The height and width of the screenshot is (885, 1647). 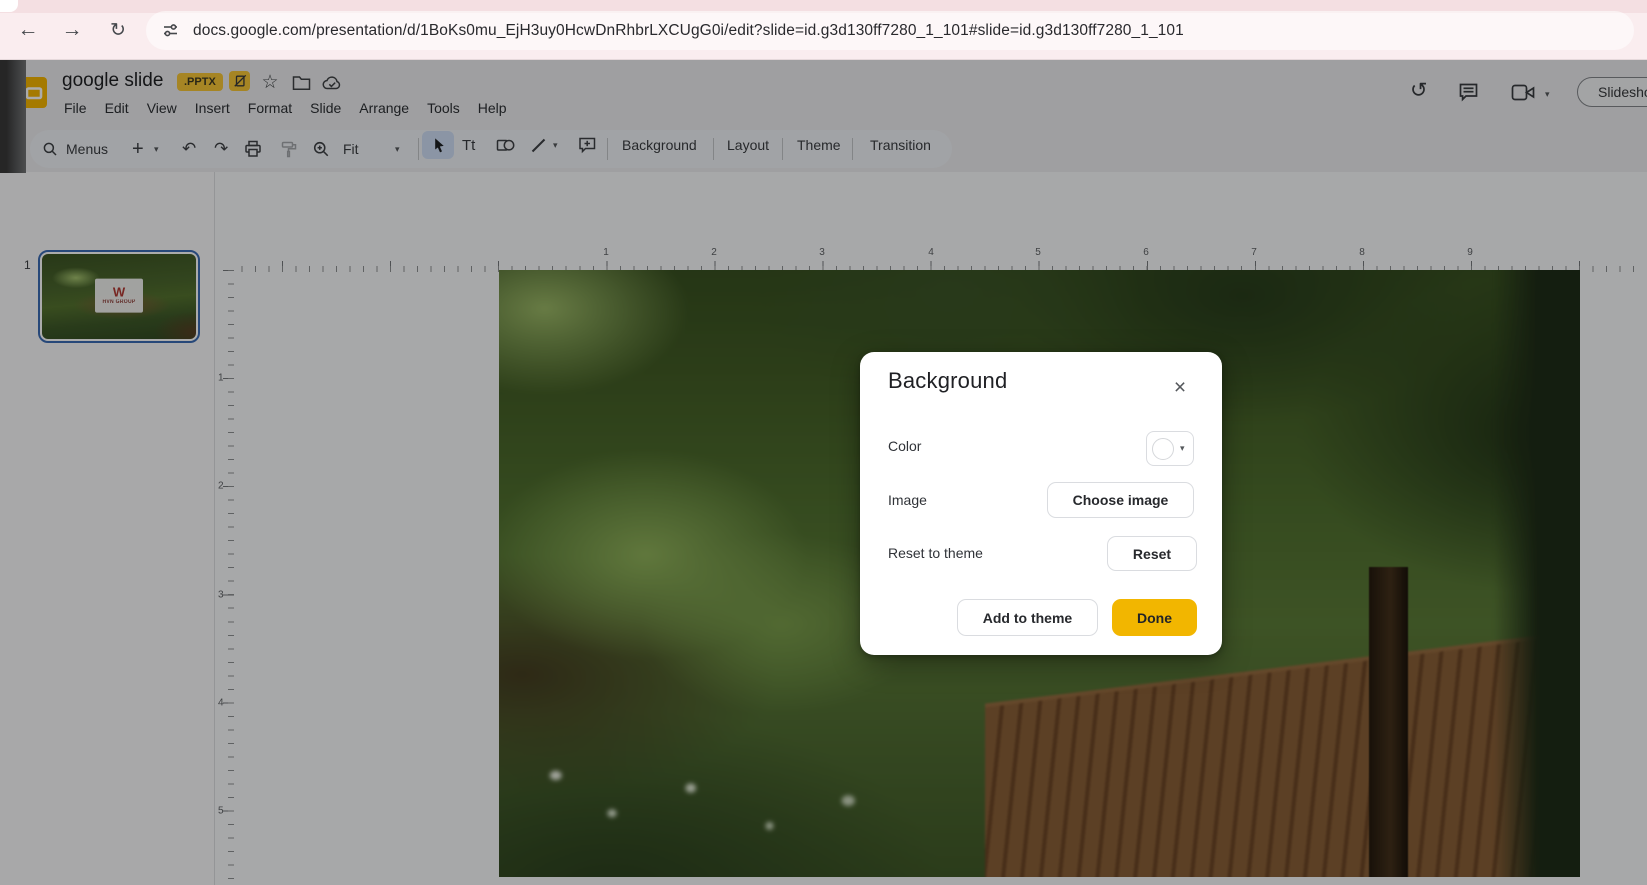 What do you see at coordinates (1182, 448) in the screenshot?
I see `color-caret-icon: ▾` at bounding box center [1182, 448].